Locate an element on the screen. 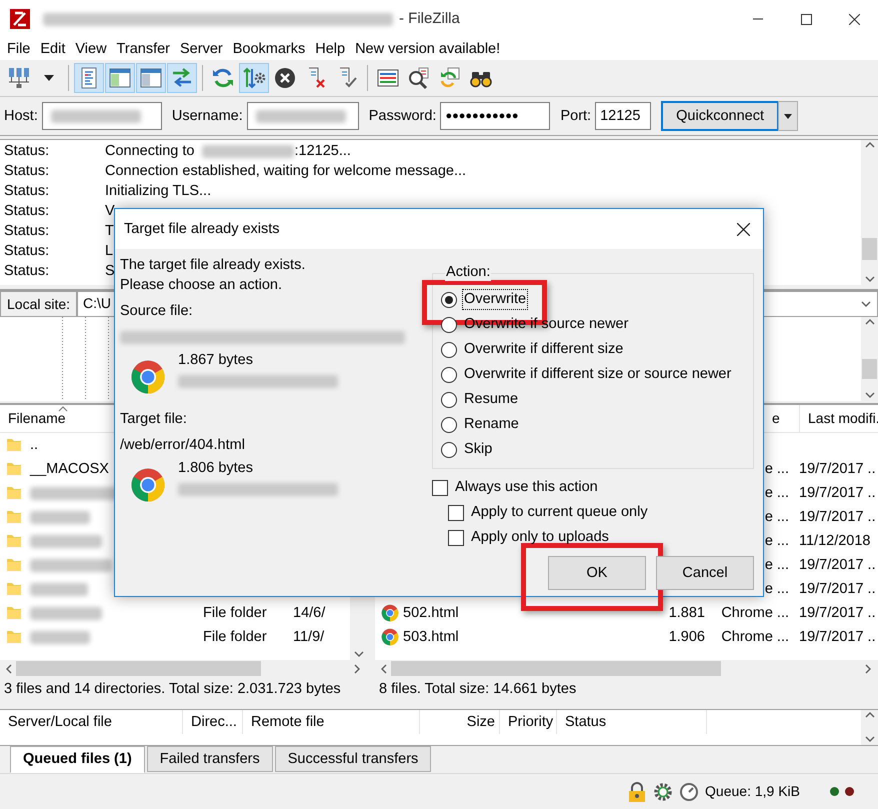 Image resolution: width=878 pixels, height=809 pixels. log-message: Connecting to is located at coordinates (149, 151).